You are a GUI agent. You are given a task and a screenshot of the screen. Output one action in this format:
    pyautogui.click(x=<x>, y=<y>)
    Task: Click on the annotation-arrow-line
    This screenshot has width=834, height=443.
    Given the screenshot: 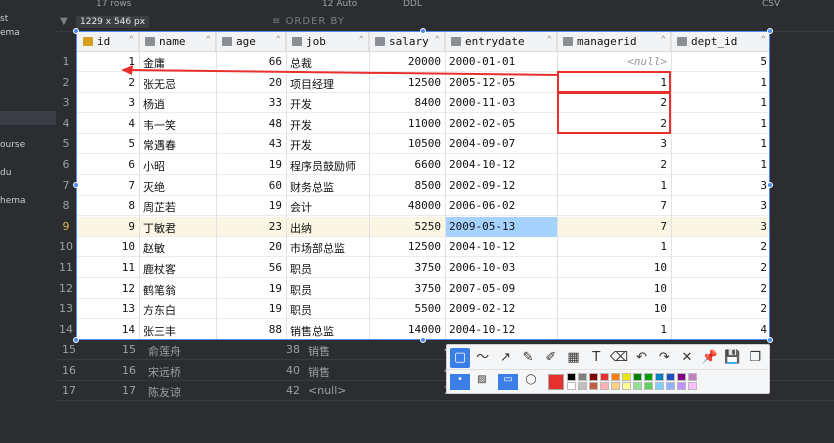 What is the action you would take?
    pyautogui.click(x=344, y=72)
    